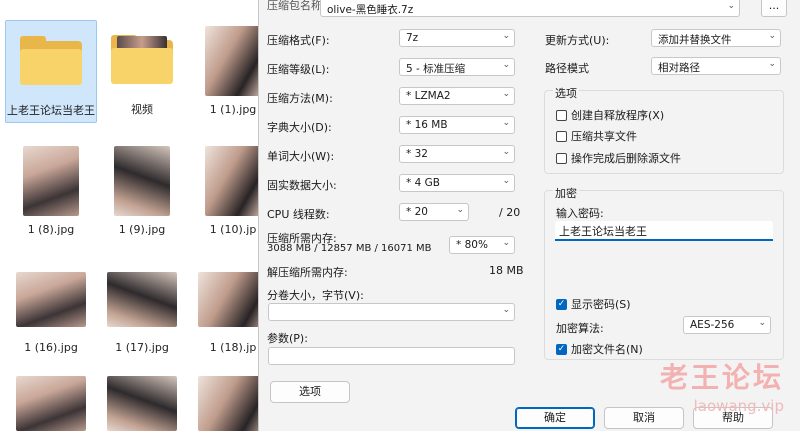  I want to click on params-input, so click(391, 356).